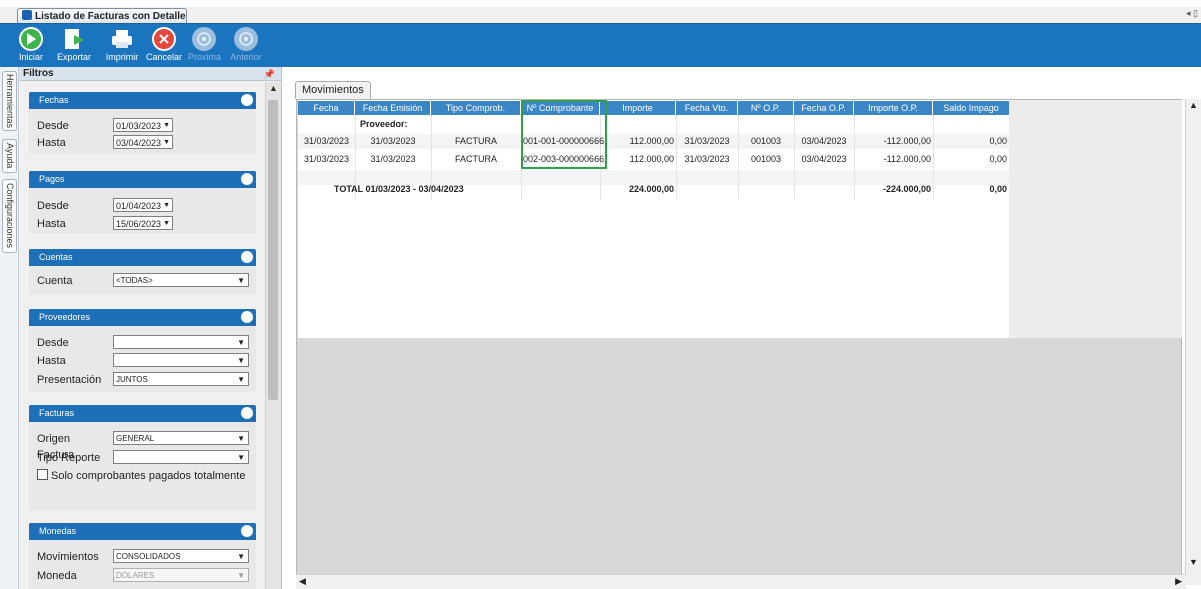 The height and width of the screenshot is (589, 1201). What do you see at coordinates (51, 361) in the screenshot?
I see `proveedor-hasta-label: Hasta` at bounding box center [51, 361].